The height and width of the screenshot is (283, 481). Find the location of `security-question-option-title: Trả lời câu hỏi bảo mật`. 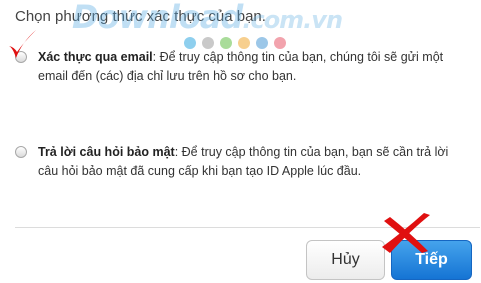

security-question-option-title: Trả lời câu hỏi bảo mật is located at coordinates (106, 152).